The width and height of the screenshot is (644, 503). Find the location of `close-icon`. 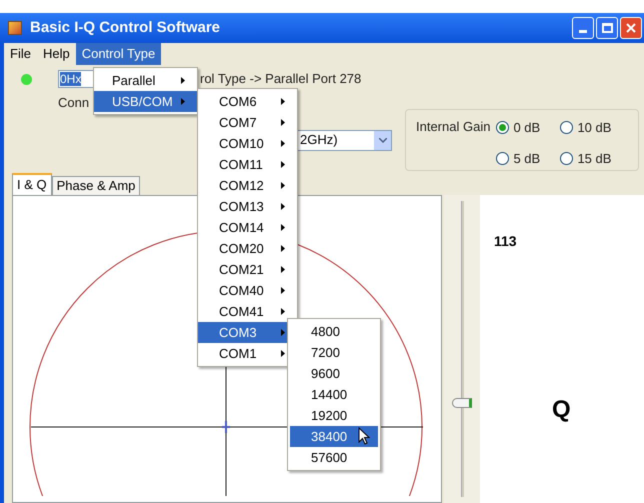

close-icon is located at coordinates (631, 28).